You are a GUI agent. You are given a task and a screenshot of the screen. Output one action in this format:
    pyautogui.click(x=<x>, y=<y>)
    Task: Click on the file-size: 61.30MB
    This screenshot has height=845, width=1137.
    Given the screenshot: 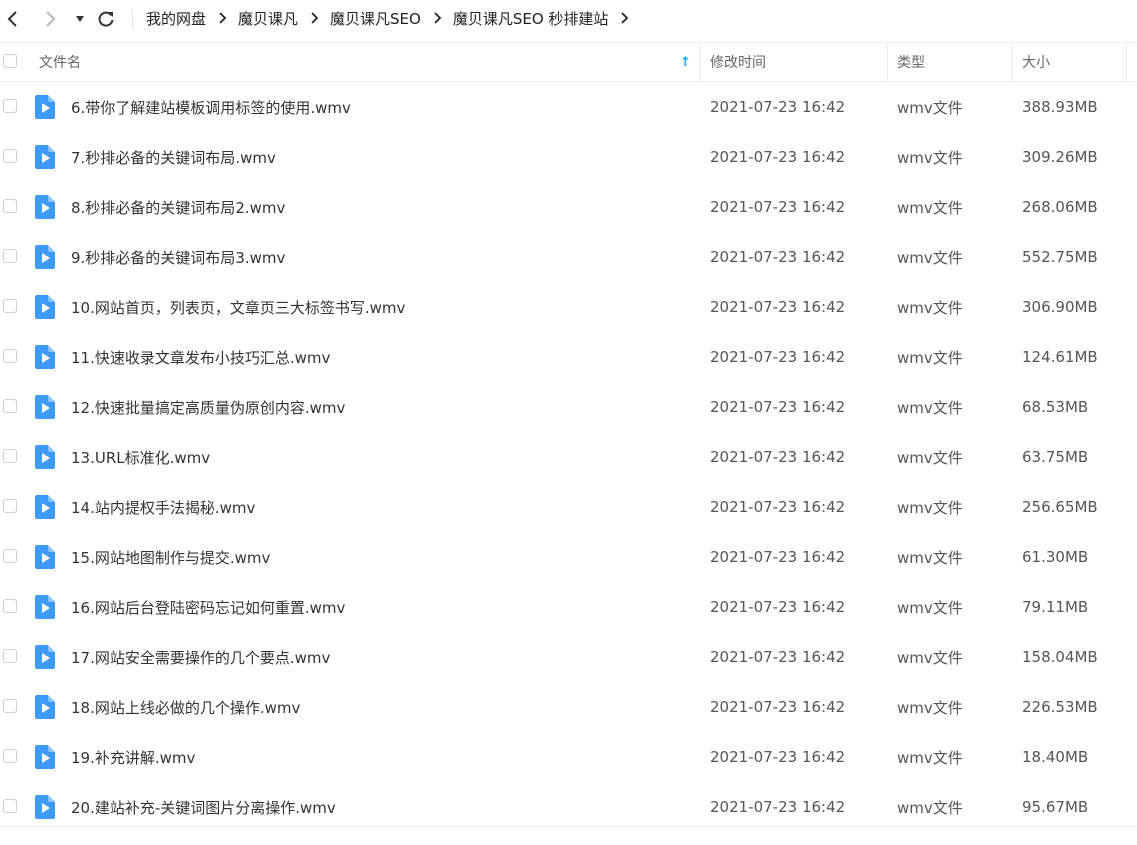 What is the action you would take?
    pyautogui.click(x=1055, y=557)
    